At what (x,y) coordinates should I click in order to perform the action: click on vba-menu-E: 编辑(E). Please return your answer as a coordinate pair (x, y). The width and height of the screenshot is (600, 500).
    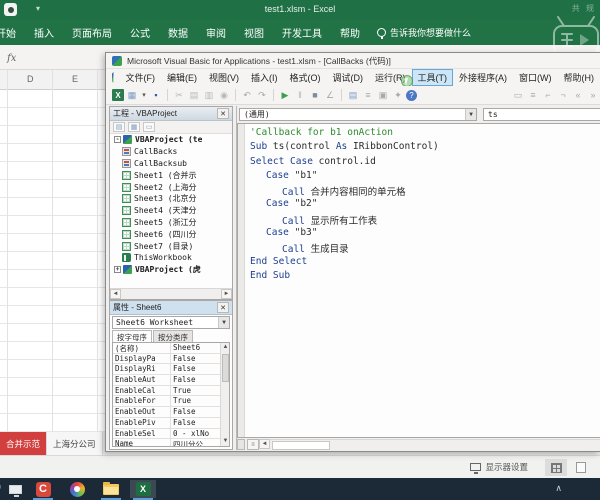
    Looking at the image, I should click on (182, 77).